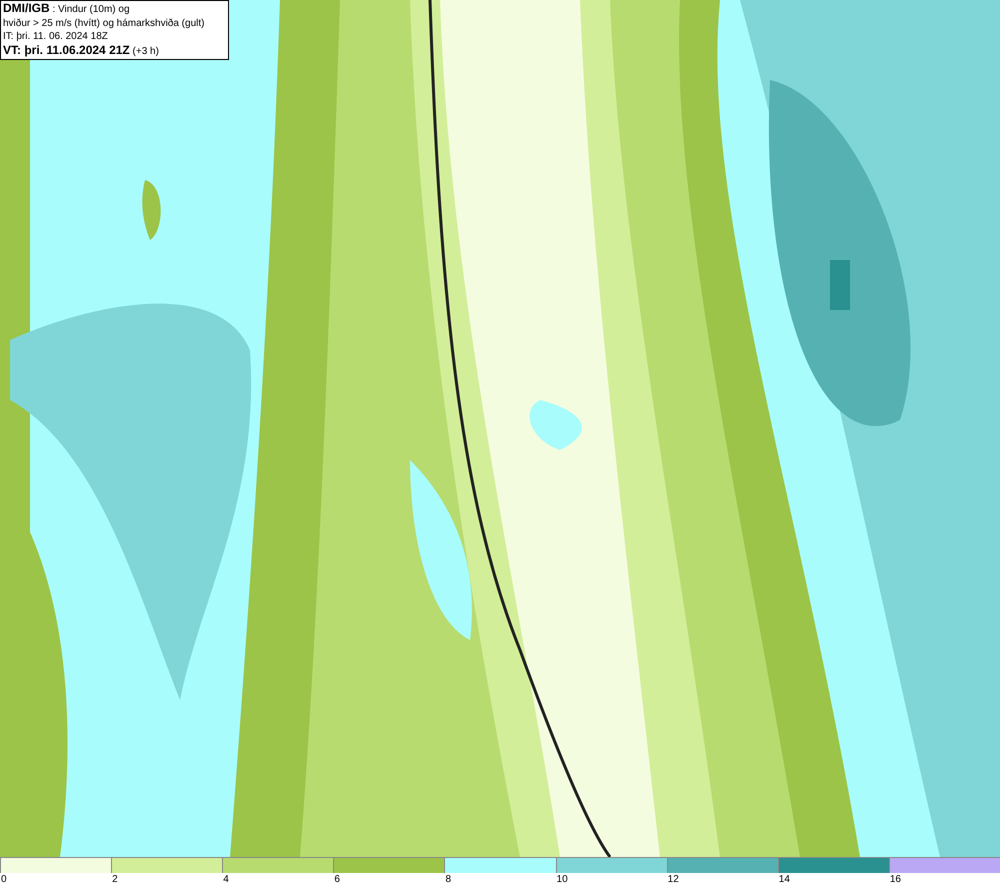 The height and width of the screenshot is (887, 1000). Describe the element at coordinates (894, 879) in the screenshot. I see `legend-label: 16` at that location.